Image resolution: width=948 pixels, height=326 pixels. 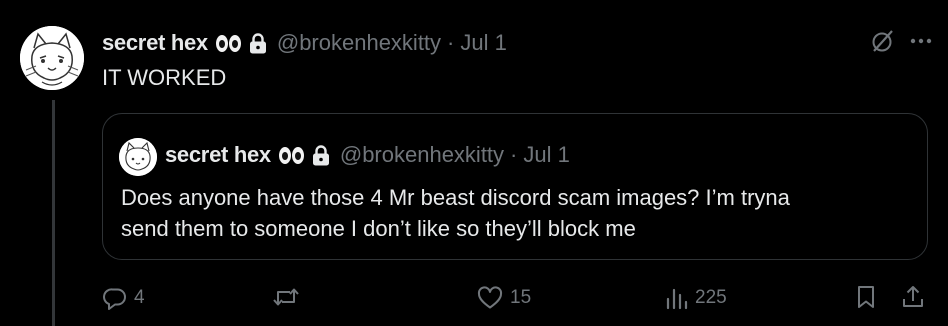 I want to click on post-date: Jul 1, so click(x=483, y=43).